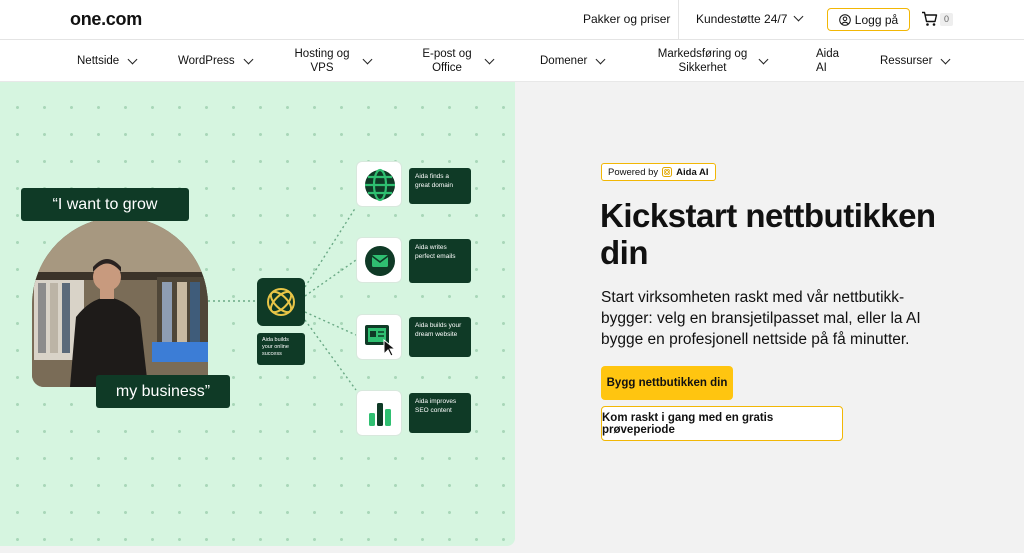 This screenshot has height=553, width=1024. What do you see at coordinates (98, 61) in the screenshot?
I see `nav-item-label: Nettside` at bounding box center [98, 61].